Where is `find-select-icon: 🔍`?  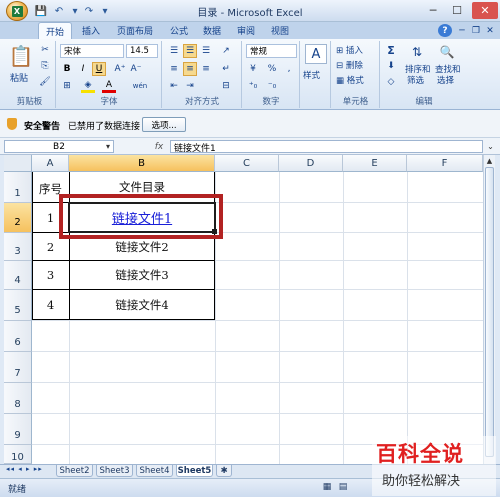
find-select-icon: 🔍 is located at coordinates (447, 52).